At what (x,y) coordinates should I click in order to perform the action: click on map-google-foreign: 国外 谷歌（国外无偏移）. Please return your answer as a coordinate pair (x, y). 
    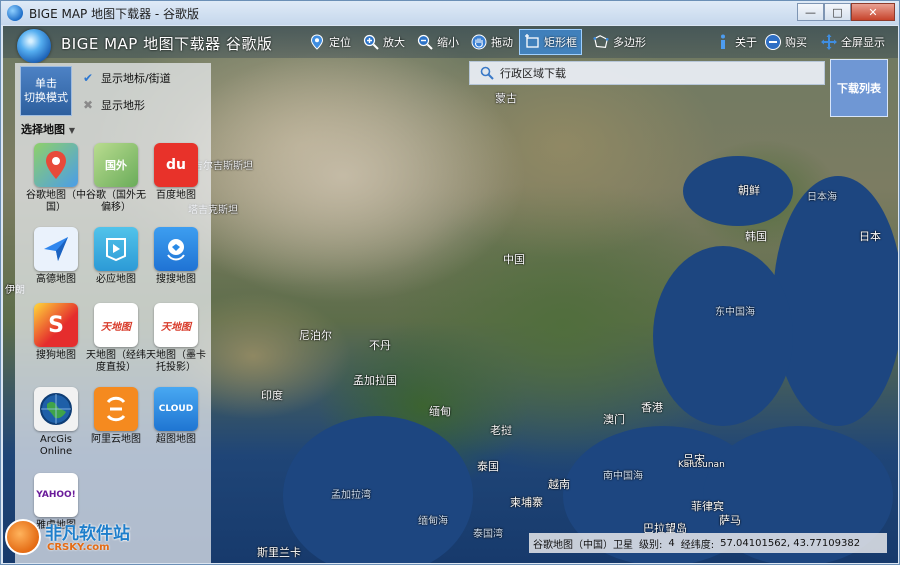
    Looking at the image, I should click on (116, 178).